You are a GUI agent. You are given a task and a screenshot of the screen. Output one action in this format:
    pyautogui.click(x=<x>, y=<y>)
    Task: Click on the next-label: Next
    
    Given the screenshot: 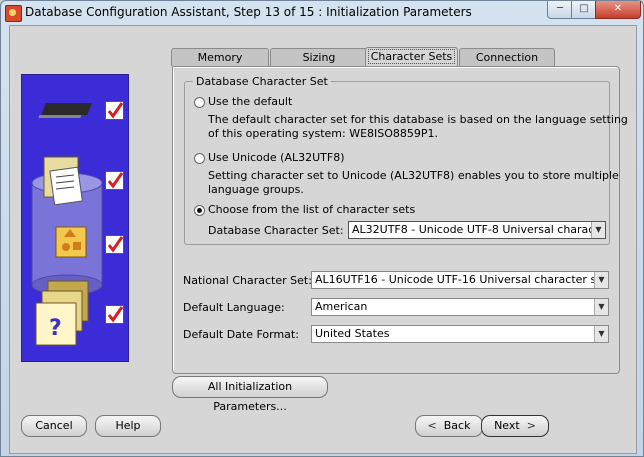 What is the action you would take?
    pyautogui.click(x=507, y=425)
    